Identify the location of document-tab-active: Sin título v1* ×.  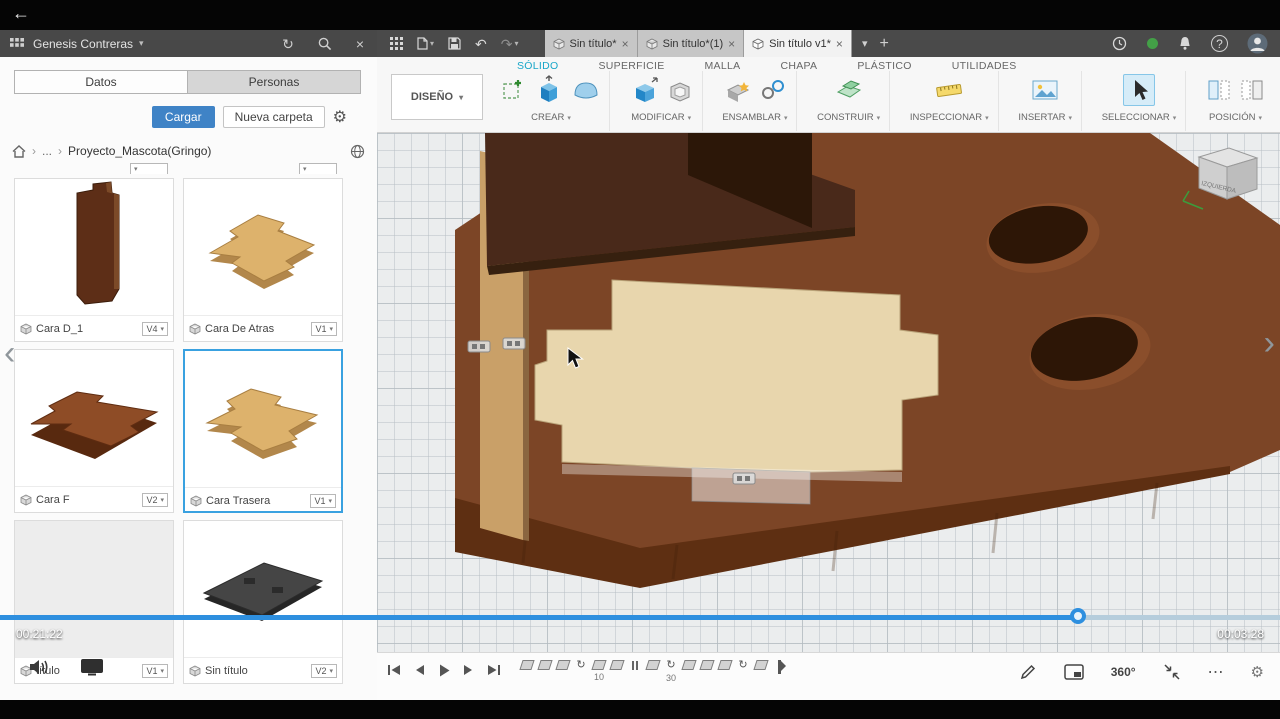
(798, 43).